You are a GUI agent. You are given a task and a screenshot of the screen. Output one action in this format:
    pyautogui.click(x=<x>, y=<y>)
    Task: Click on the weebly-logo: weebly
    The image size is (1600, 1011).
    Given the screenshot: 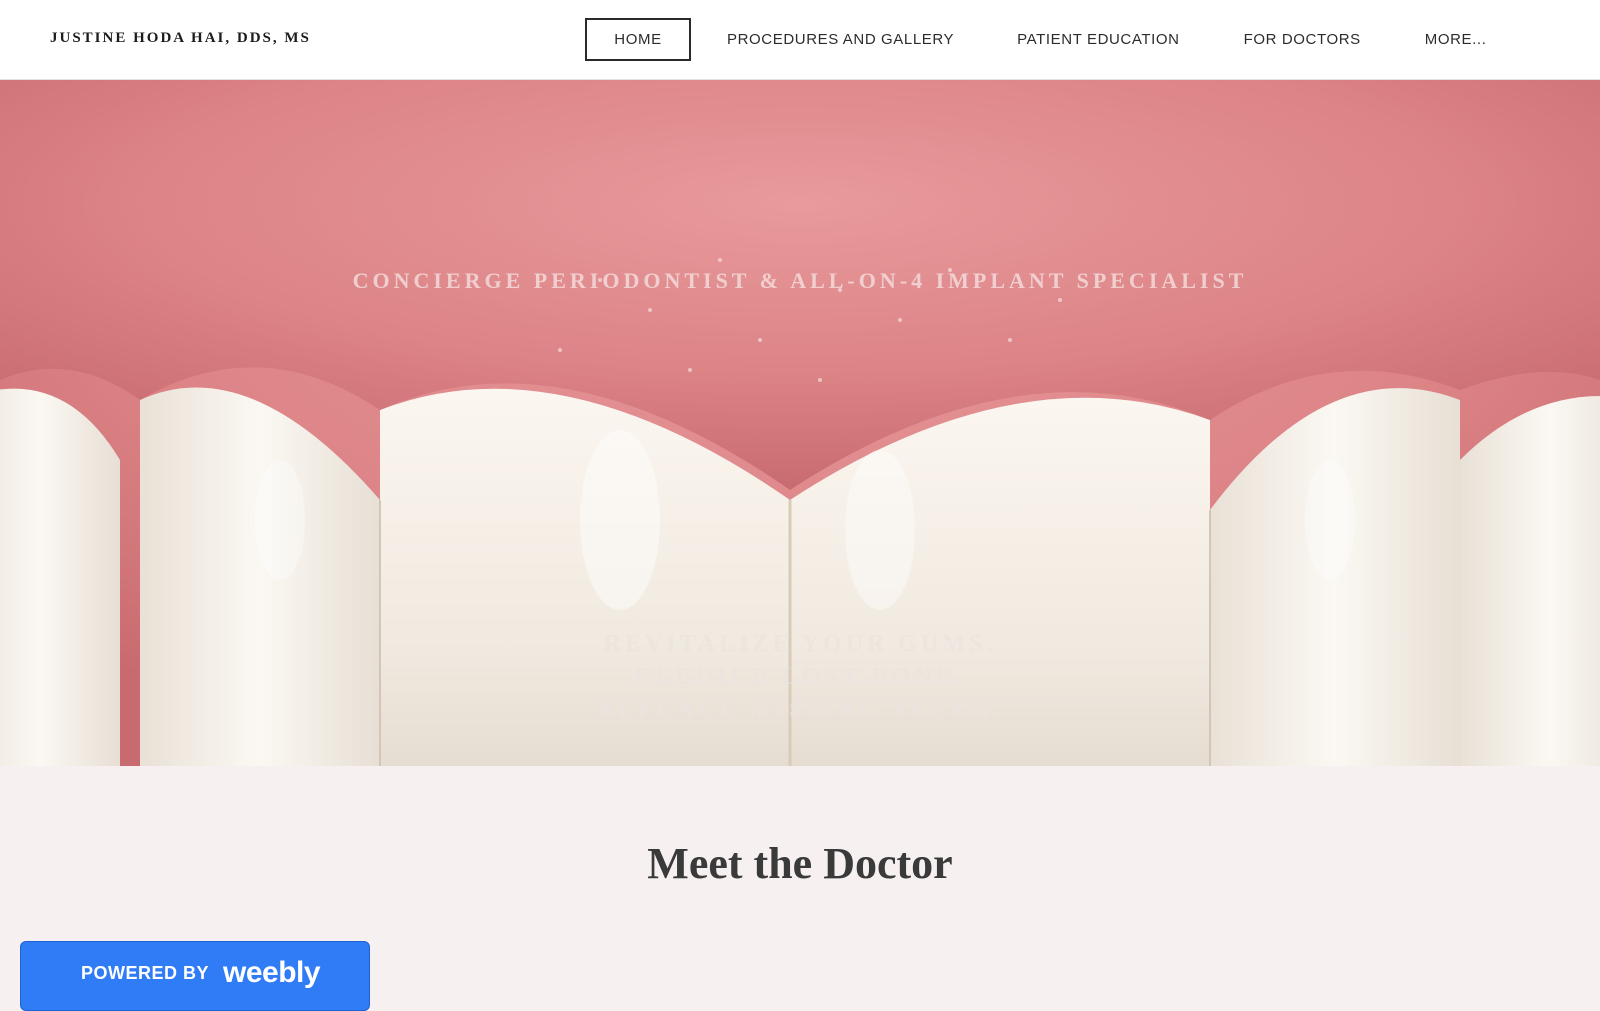 What is the action you would take?
    pyautogui.click(x=272, y=972)
    